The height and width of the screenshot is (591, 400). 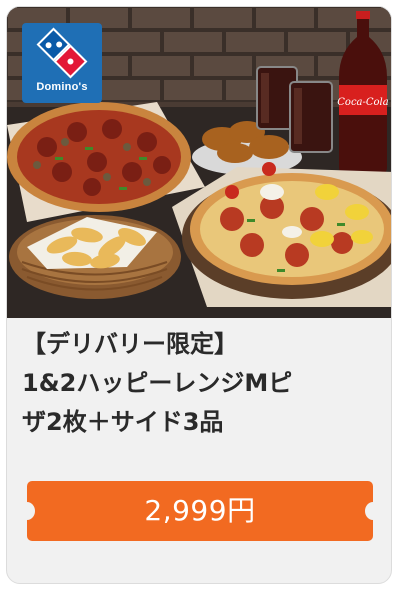 I want to click on logo-text: Domino's, so click(x=62, y=87).